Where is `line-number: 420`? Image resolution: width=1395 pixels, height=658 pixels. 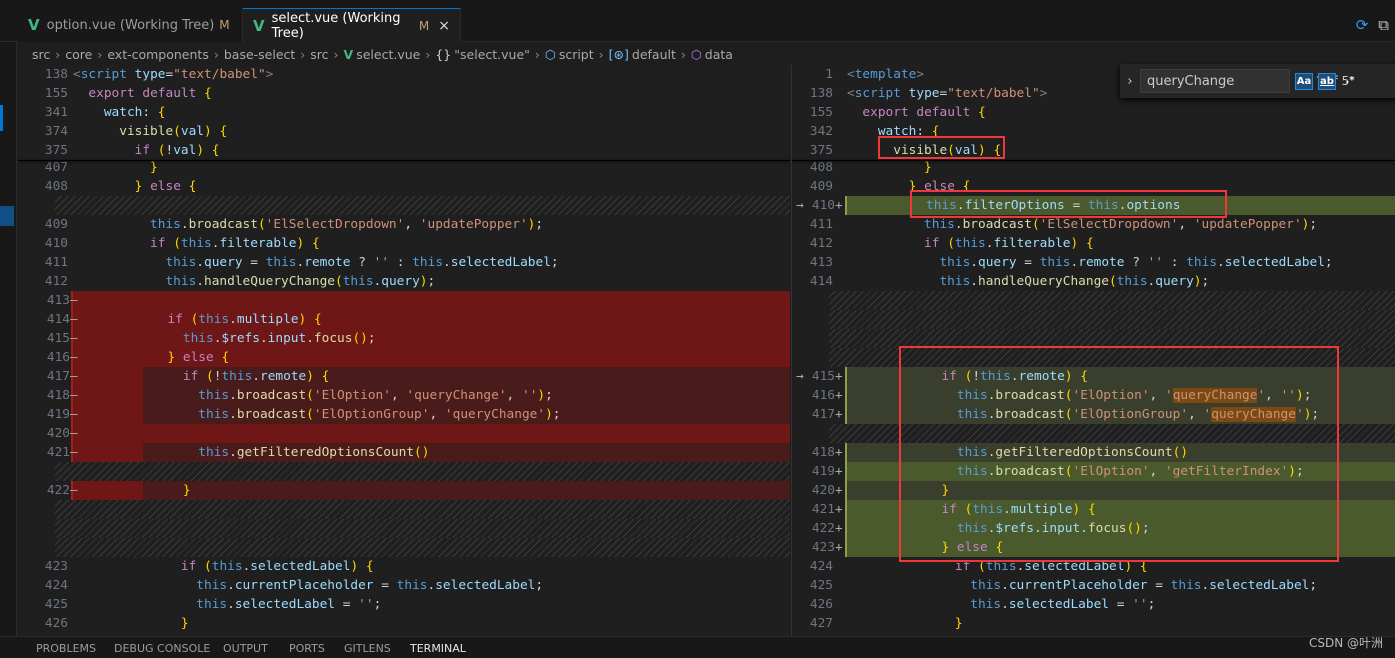 line-number: 420 is located at coordinates (823, 490).